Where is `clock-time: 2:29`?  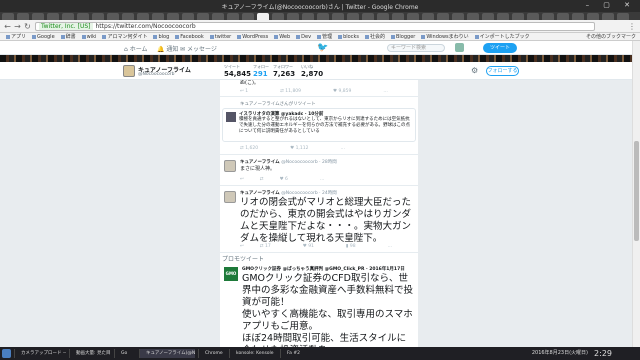 clock-time: 2:29 is located at coordinates (603, 353).